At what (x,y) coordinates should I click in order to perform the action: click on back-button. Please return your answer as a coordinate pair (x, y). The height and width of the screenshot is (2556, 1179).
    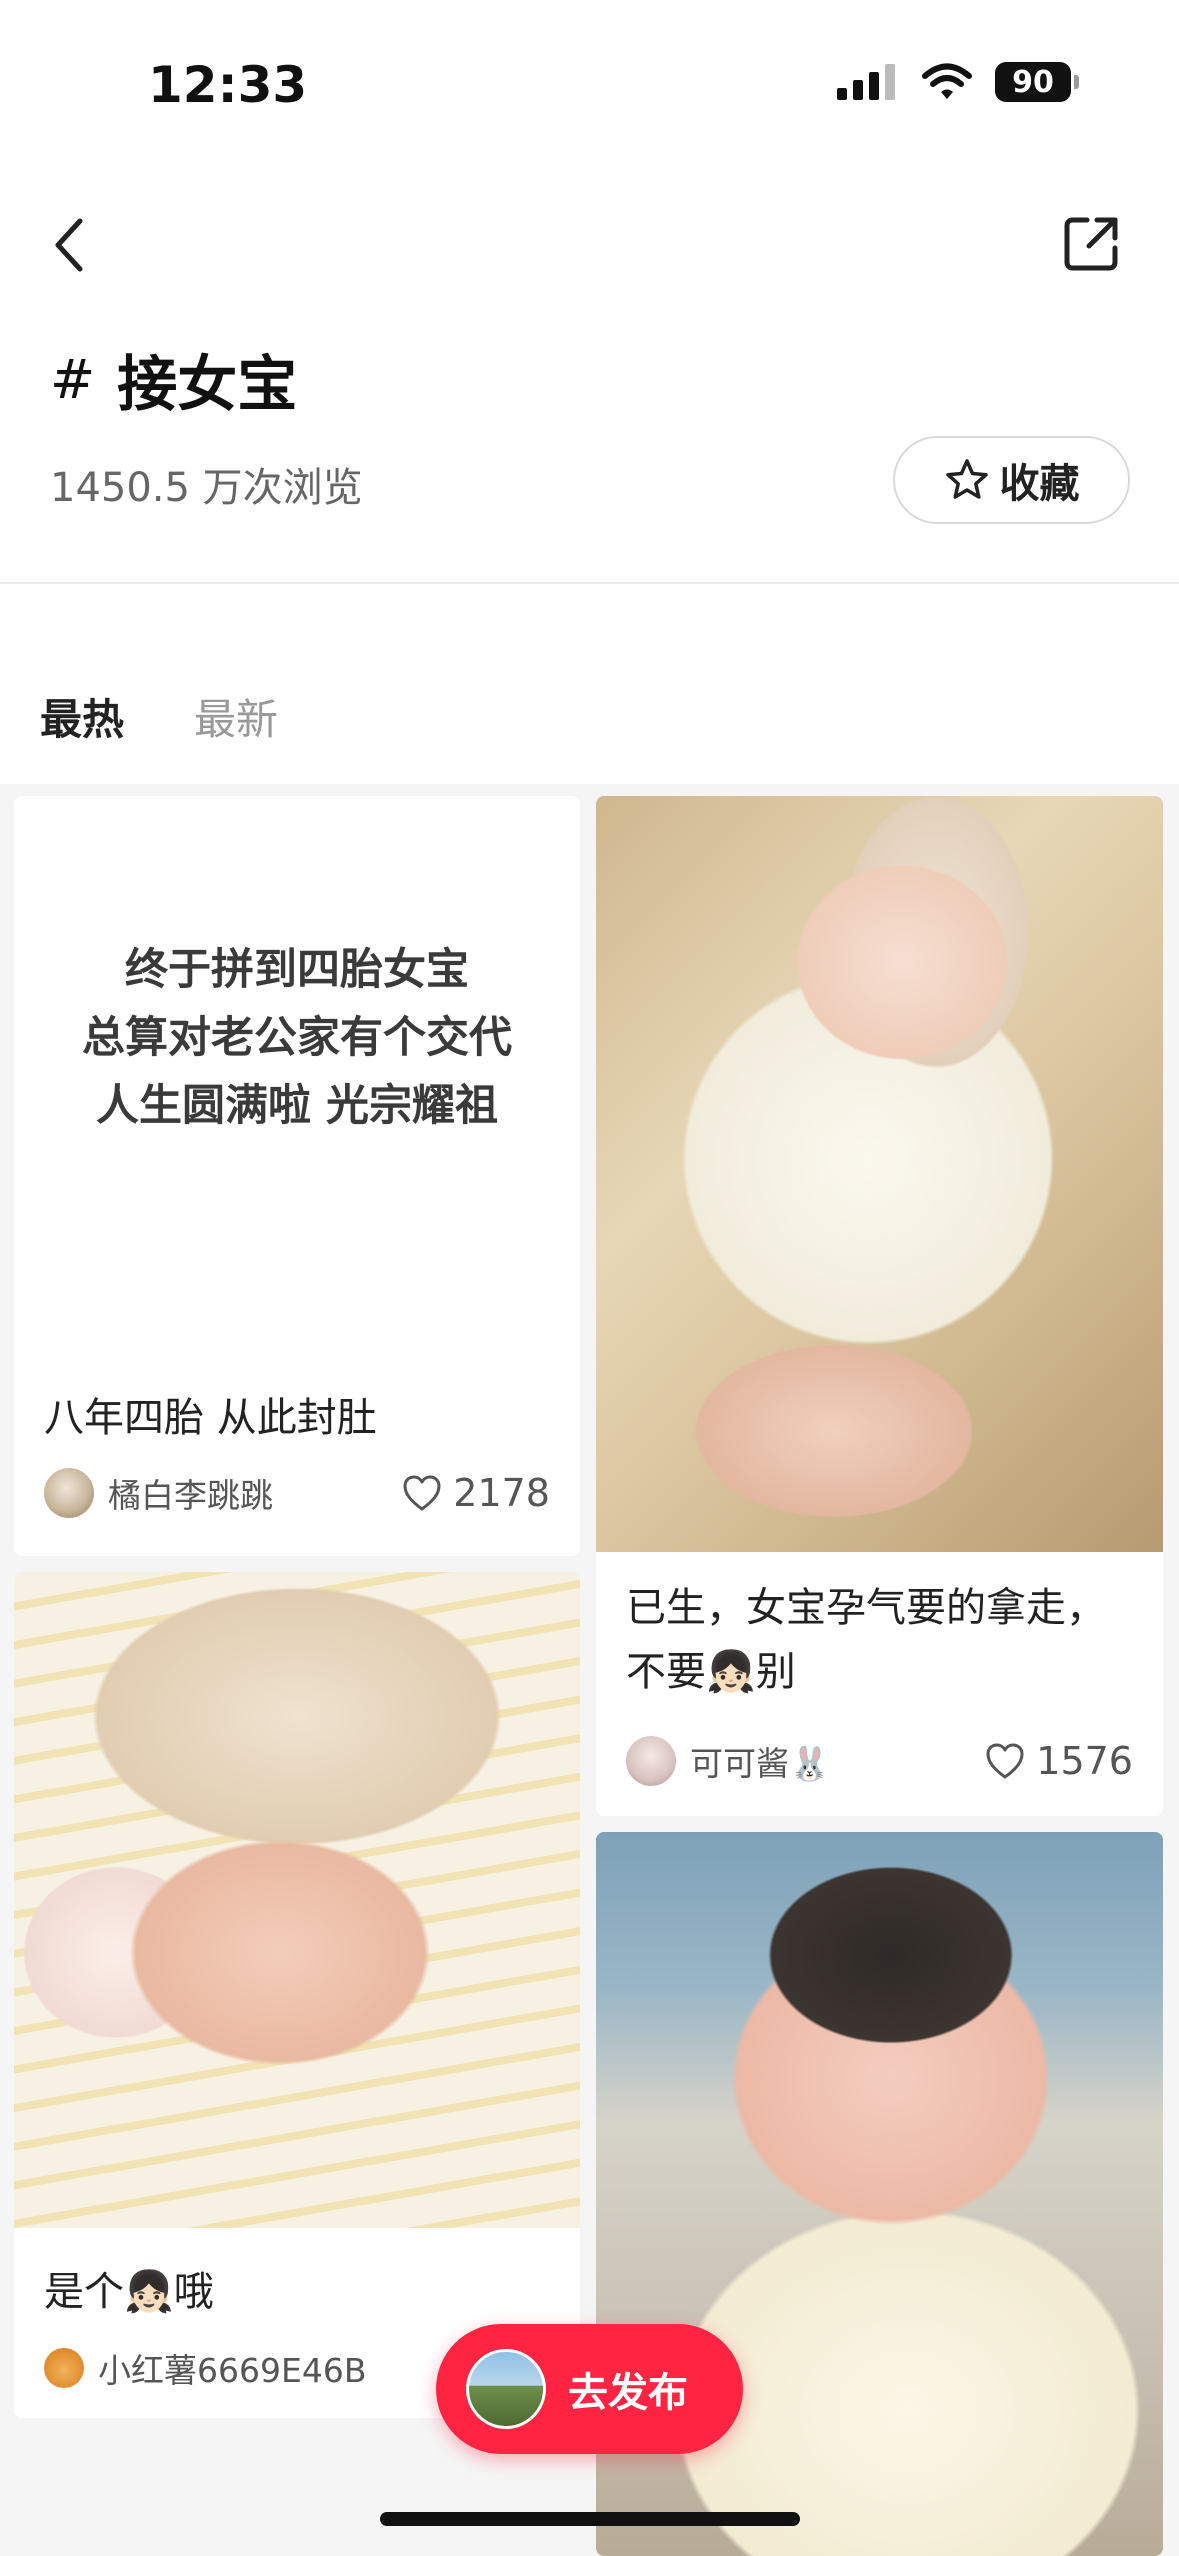
    Looking at the image, I should click on (70, 245).